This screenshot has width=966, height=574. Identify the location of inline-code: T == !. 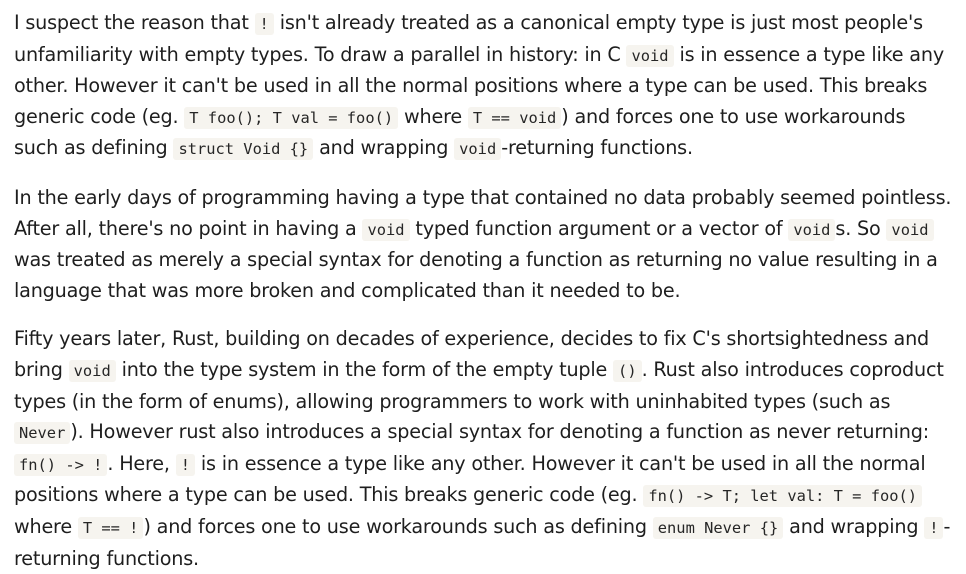
(110, 527).